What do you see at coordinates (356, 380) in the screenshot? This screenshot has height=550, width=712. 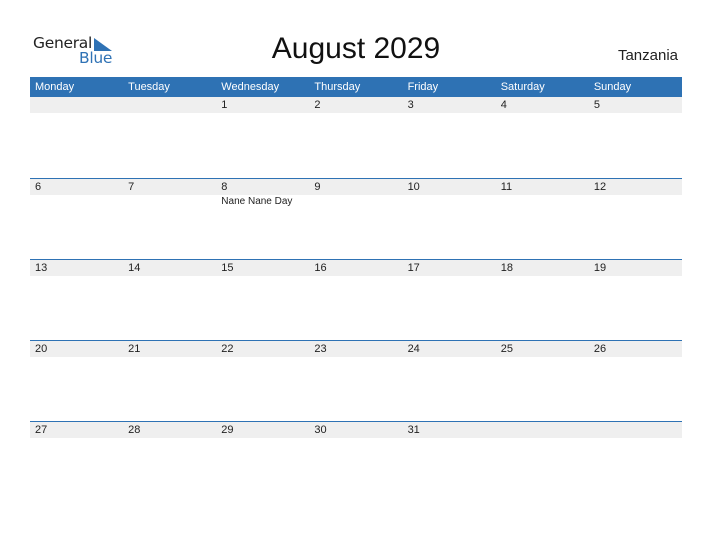 I see `week-row: 20 21 22 23 24 25 26` at bounding box center [356, 380].